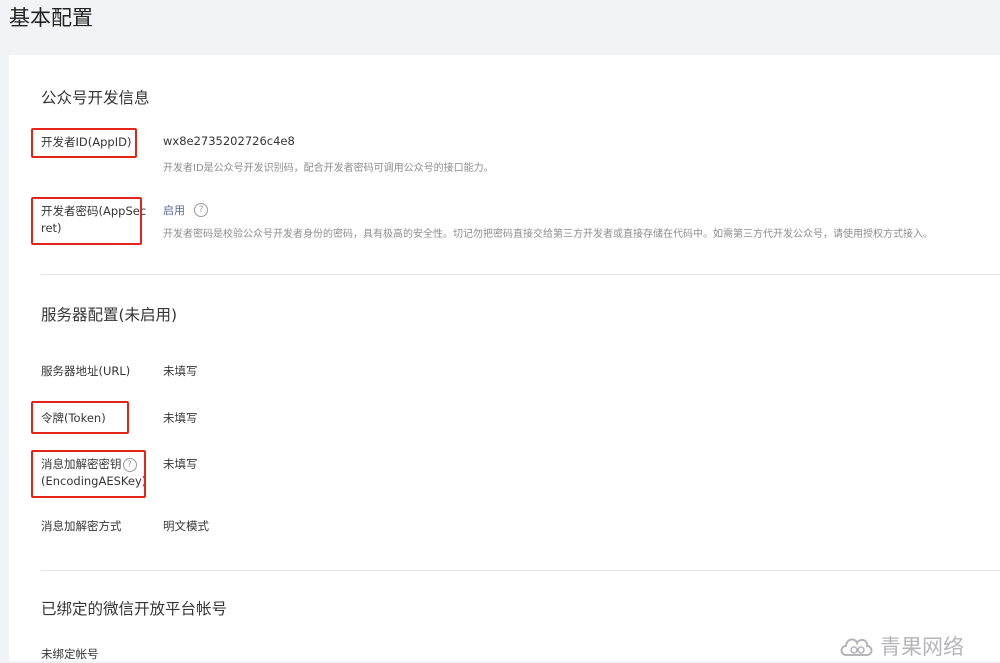 The width and height of the screenshot is (1000, 663). What do you see at coordinates (86, 371) in the screenshot?
I see `server-url-label: 服务器地址(URL)` at bounding box center [86, 371].